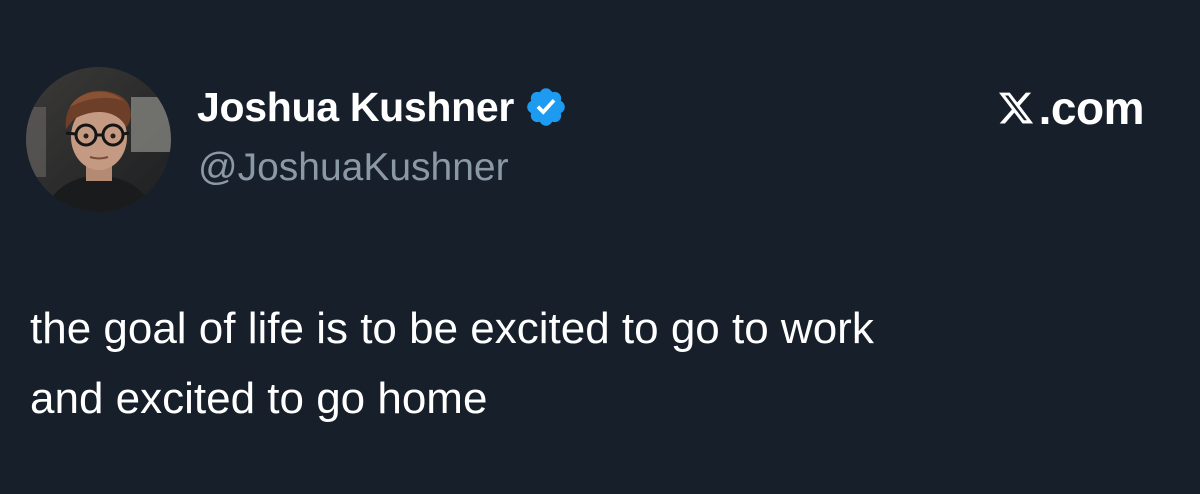  I want to click on verified-badge-icon, so click(546, 107).